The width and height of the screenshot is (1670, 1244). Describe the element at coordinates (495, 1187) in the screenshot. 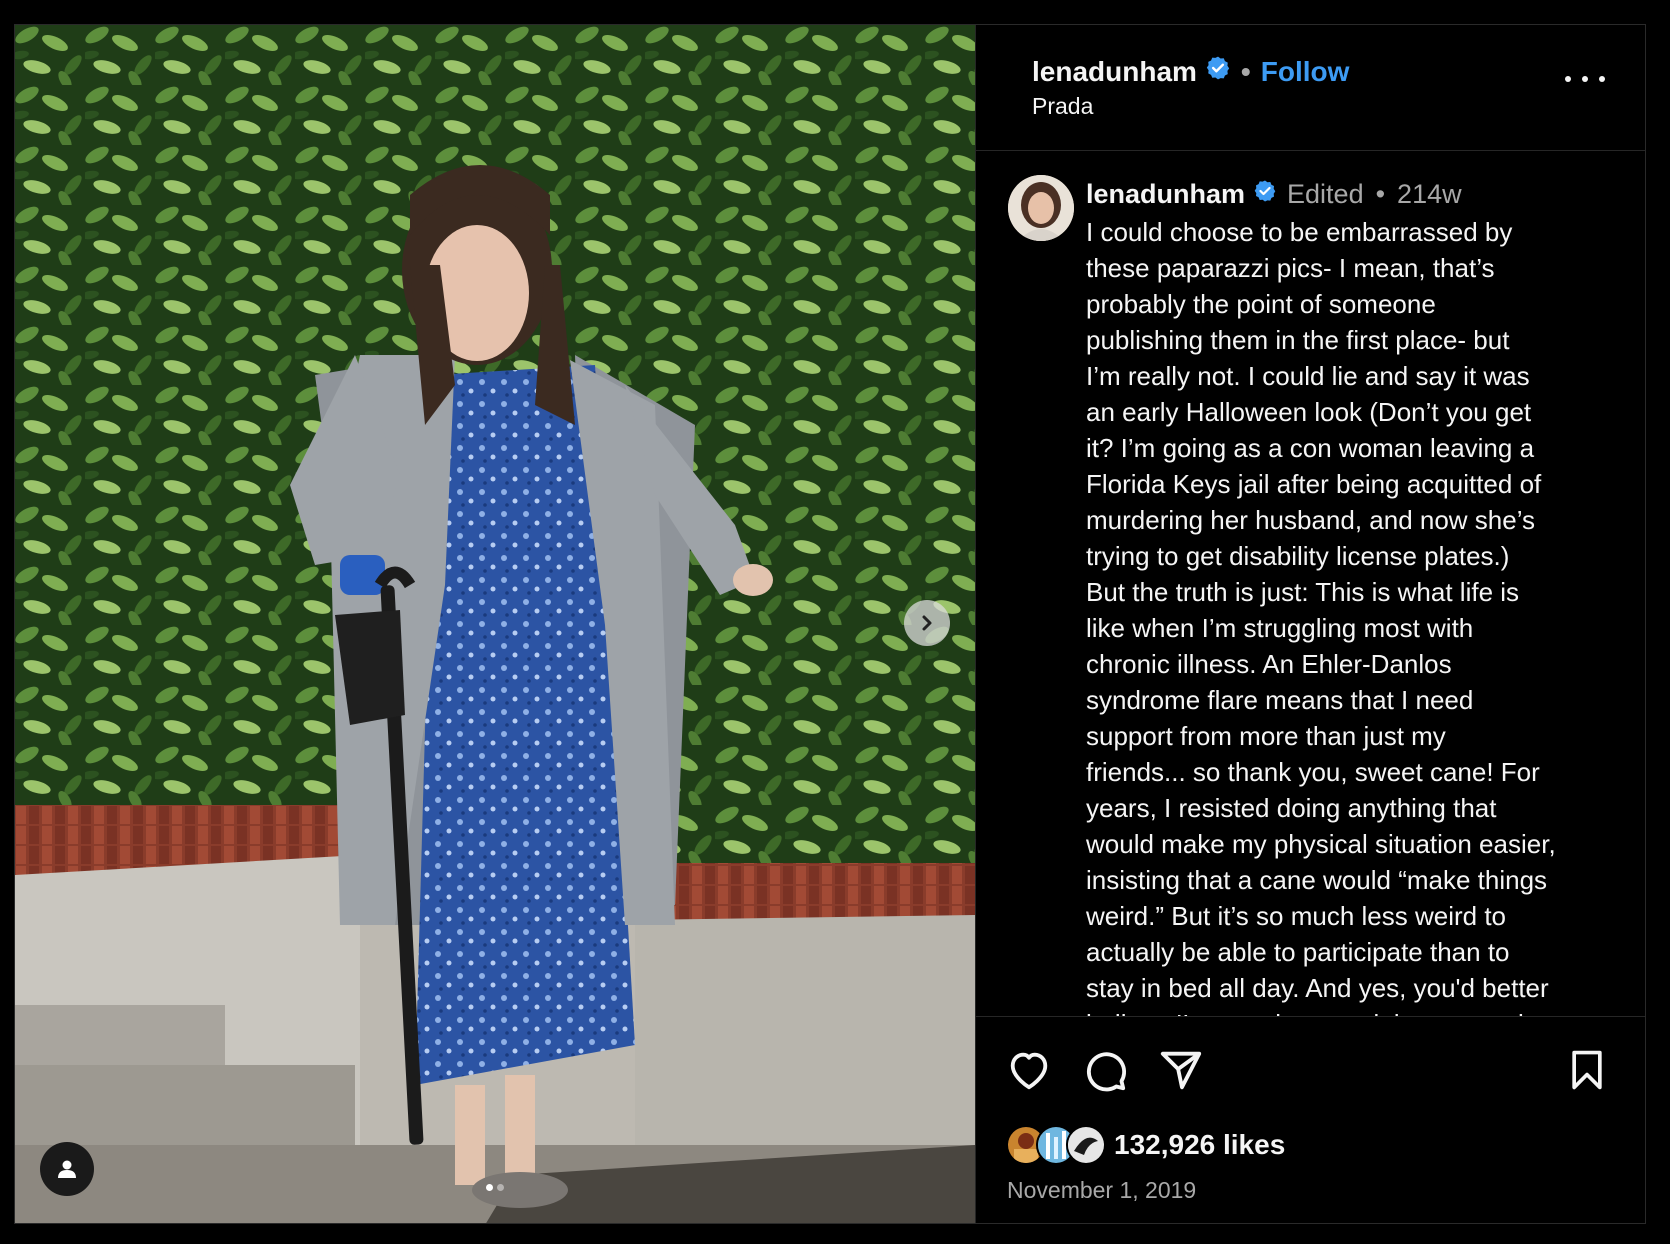

I see `carousel-indicator` at that location.